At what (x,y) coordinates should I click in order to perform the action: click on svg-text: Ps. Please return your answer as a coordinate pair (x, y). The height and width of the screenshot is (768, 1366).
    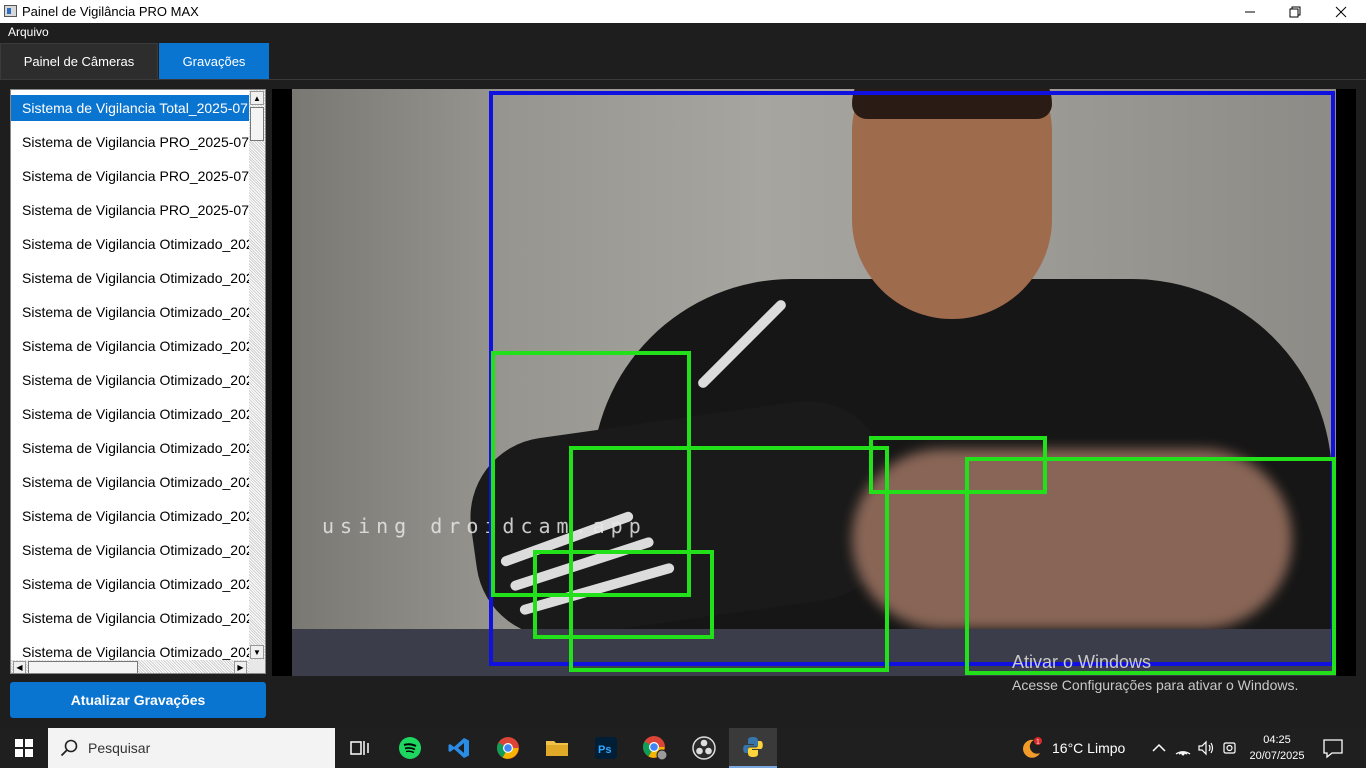
    Looking at the image, I should click on (604, 750).